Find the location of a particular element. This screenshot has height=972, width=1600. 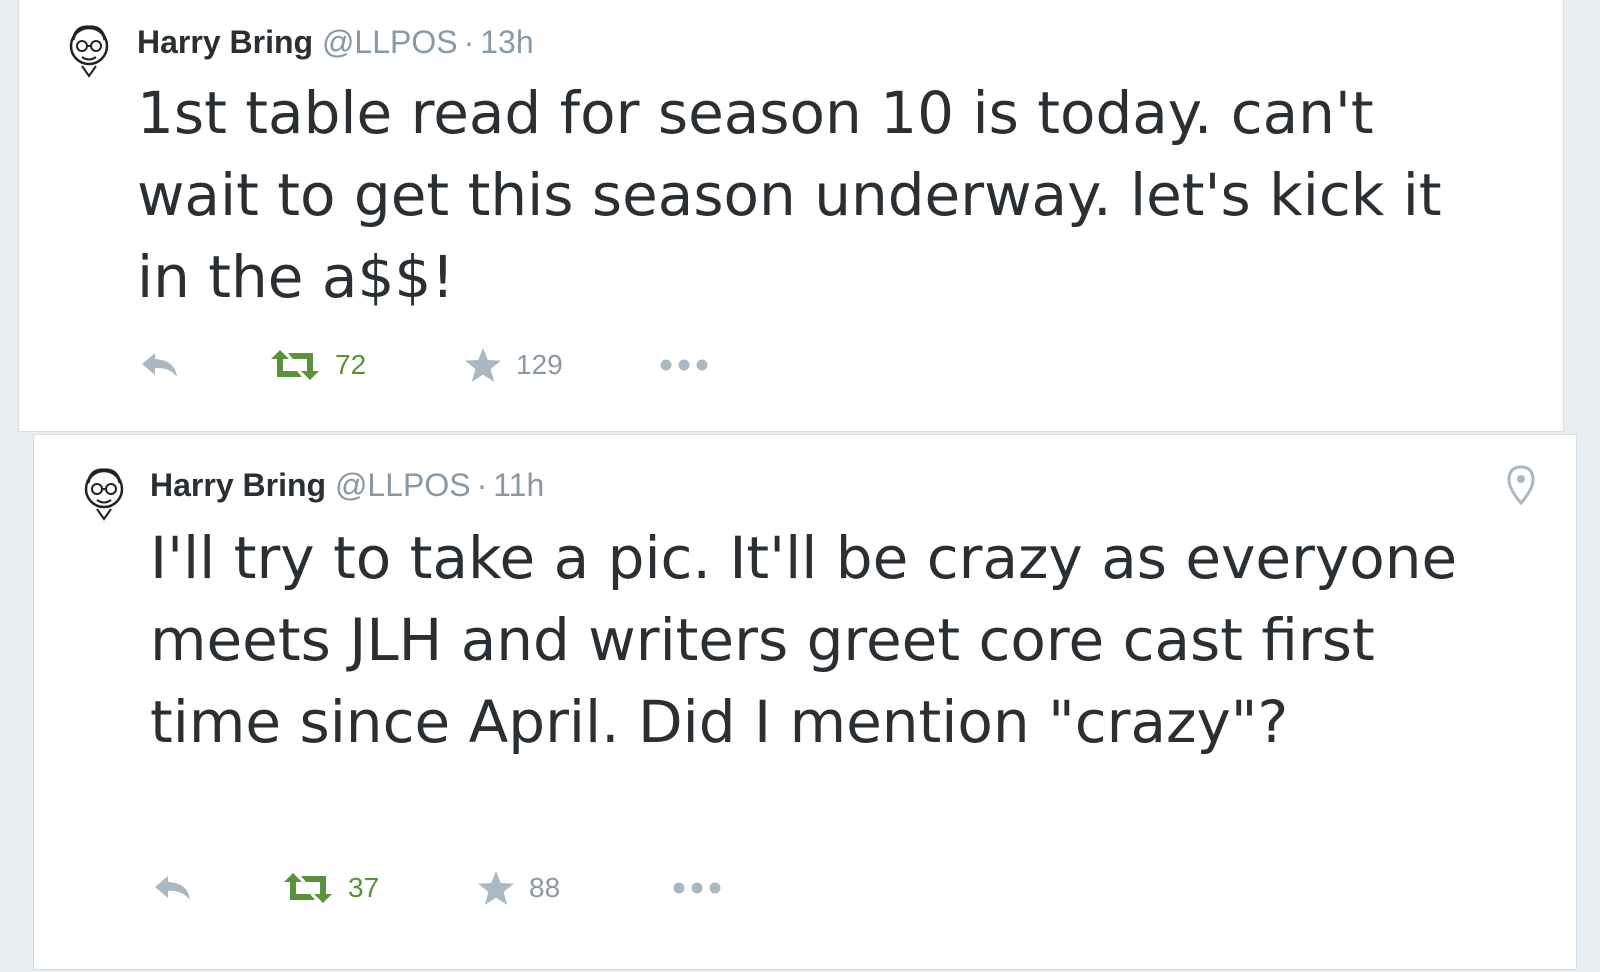

favorite-button: 129 is located at coordinates (561, 365).